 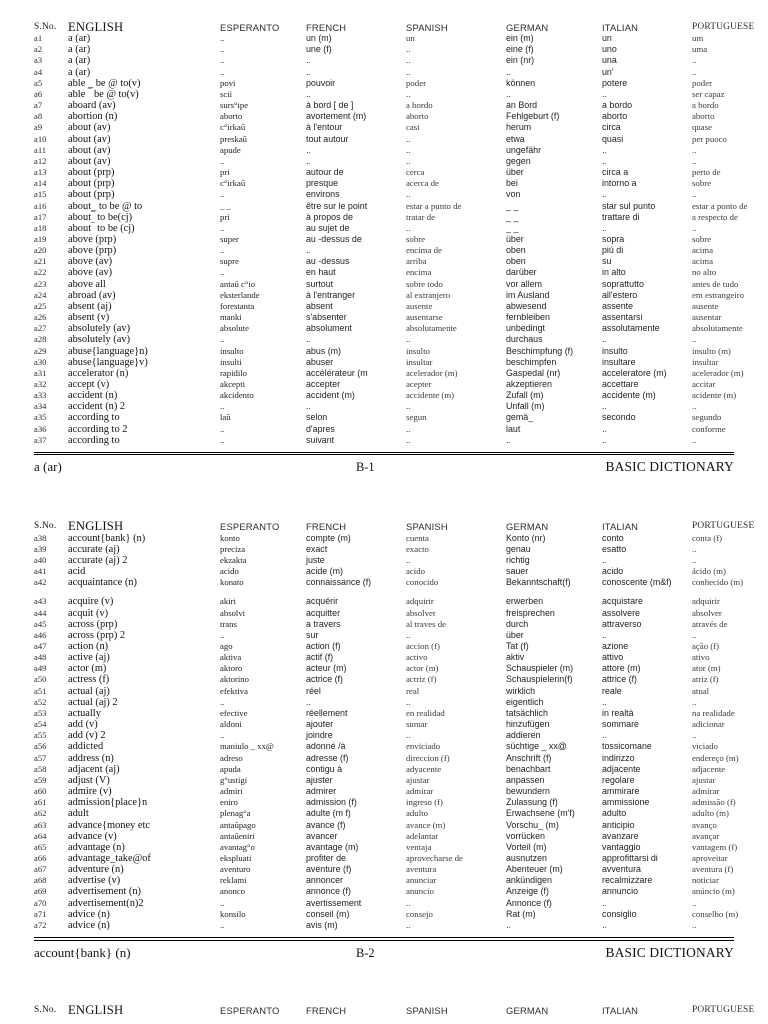 What do you see at coordinates (630, 857) in the screenshot?
I see `cell-italian: approfittarsi di` at bounding box center [630, 857].